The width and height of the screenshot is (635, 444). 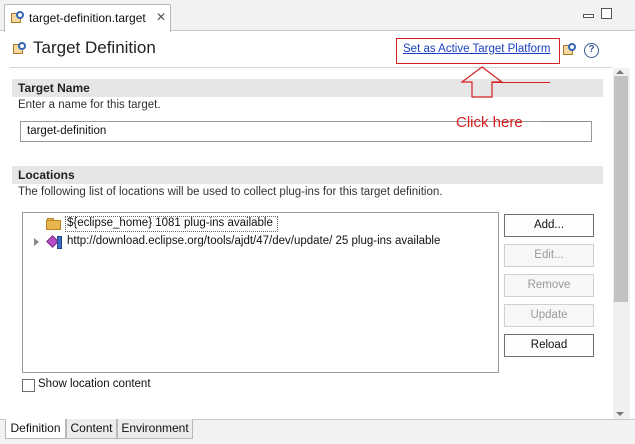 What do you see at coordinates (307, 175) in the screenshot?
I see `locations-section-header: Locations` at bounding box center [307, 175].